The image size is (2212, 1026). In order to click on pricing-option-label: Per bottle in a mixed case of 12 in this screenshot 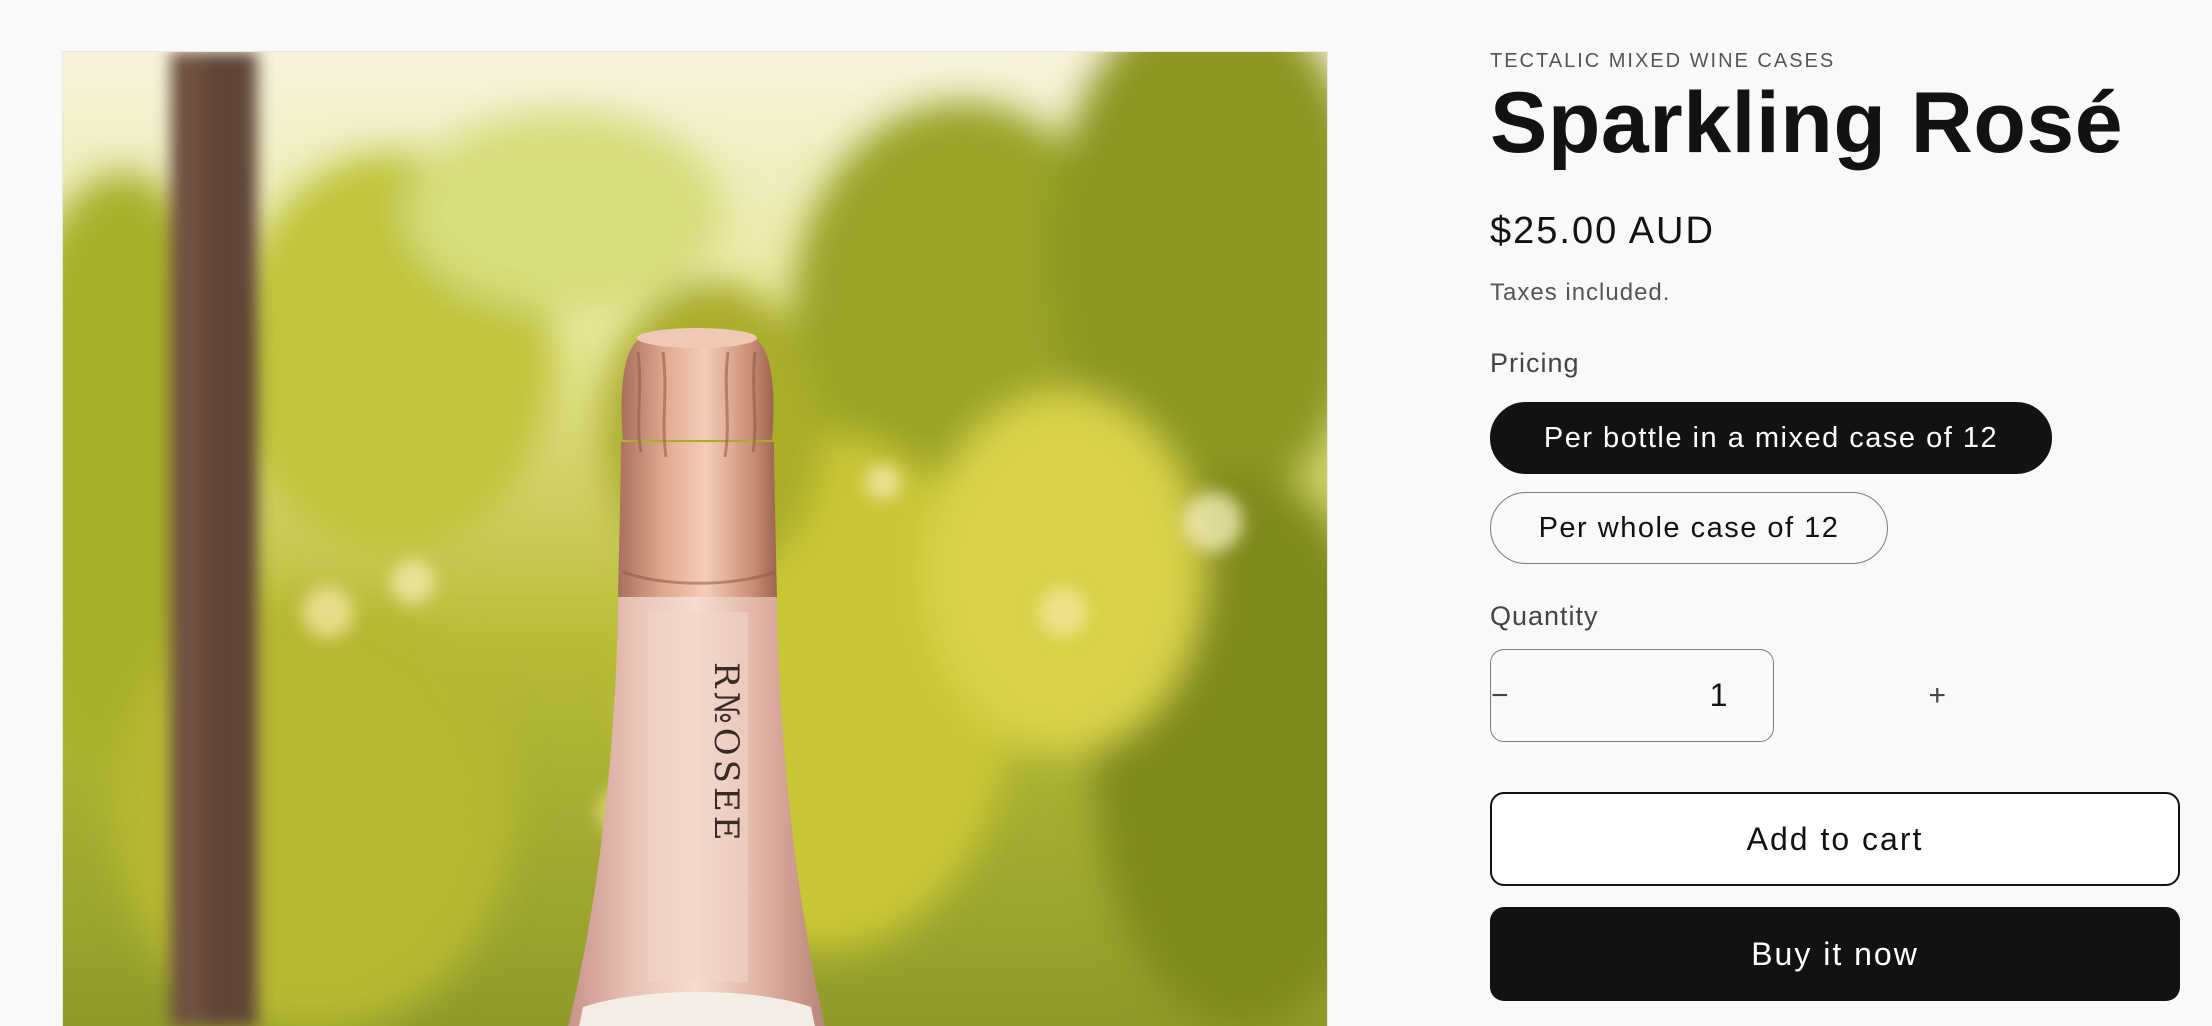, I will do `click(1771, 437)`.